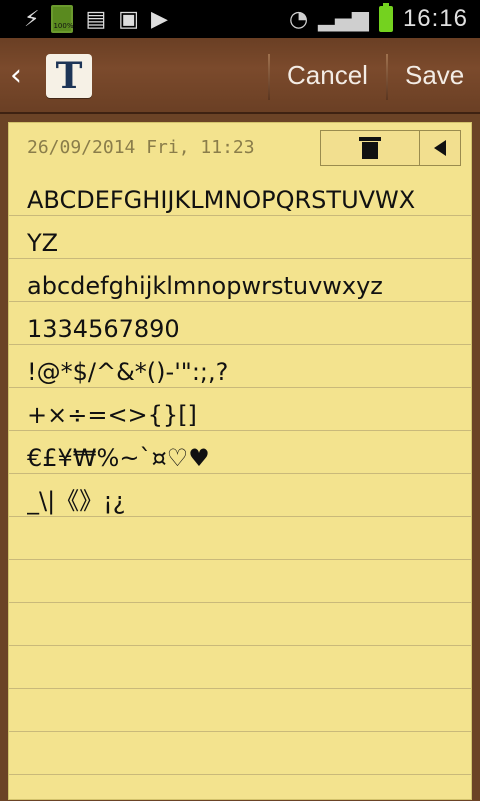  Describe the element at coordinates (205, 286) in the screenshot. I see `note-line: abcdefghijklmnopwrstuvwxyz` at that location.